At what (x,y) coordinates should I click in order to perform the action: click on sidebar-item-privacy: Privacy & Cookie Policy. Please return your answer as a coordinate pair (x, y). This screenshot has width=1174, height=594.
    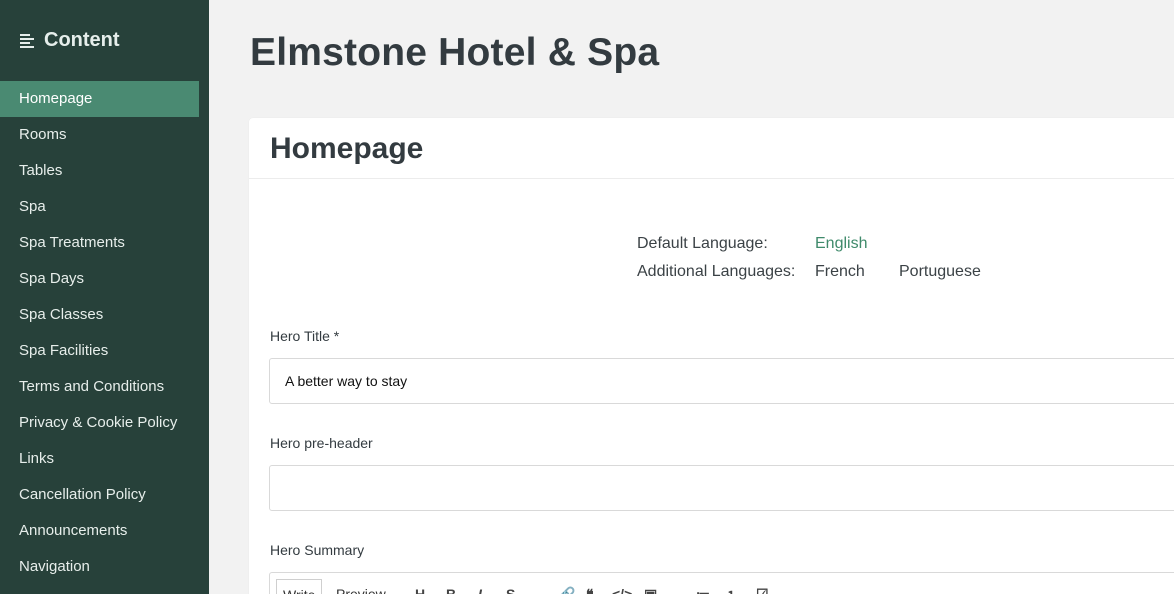
    Looking at the image, I should click on (99, 423).